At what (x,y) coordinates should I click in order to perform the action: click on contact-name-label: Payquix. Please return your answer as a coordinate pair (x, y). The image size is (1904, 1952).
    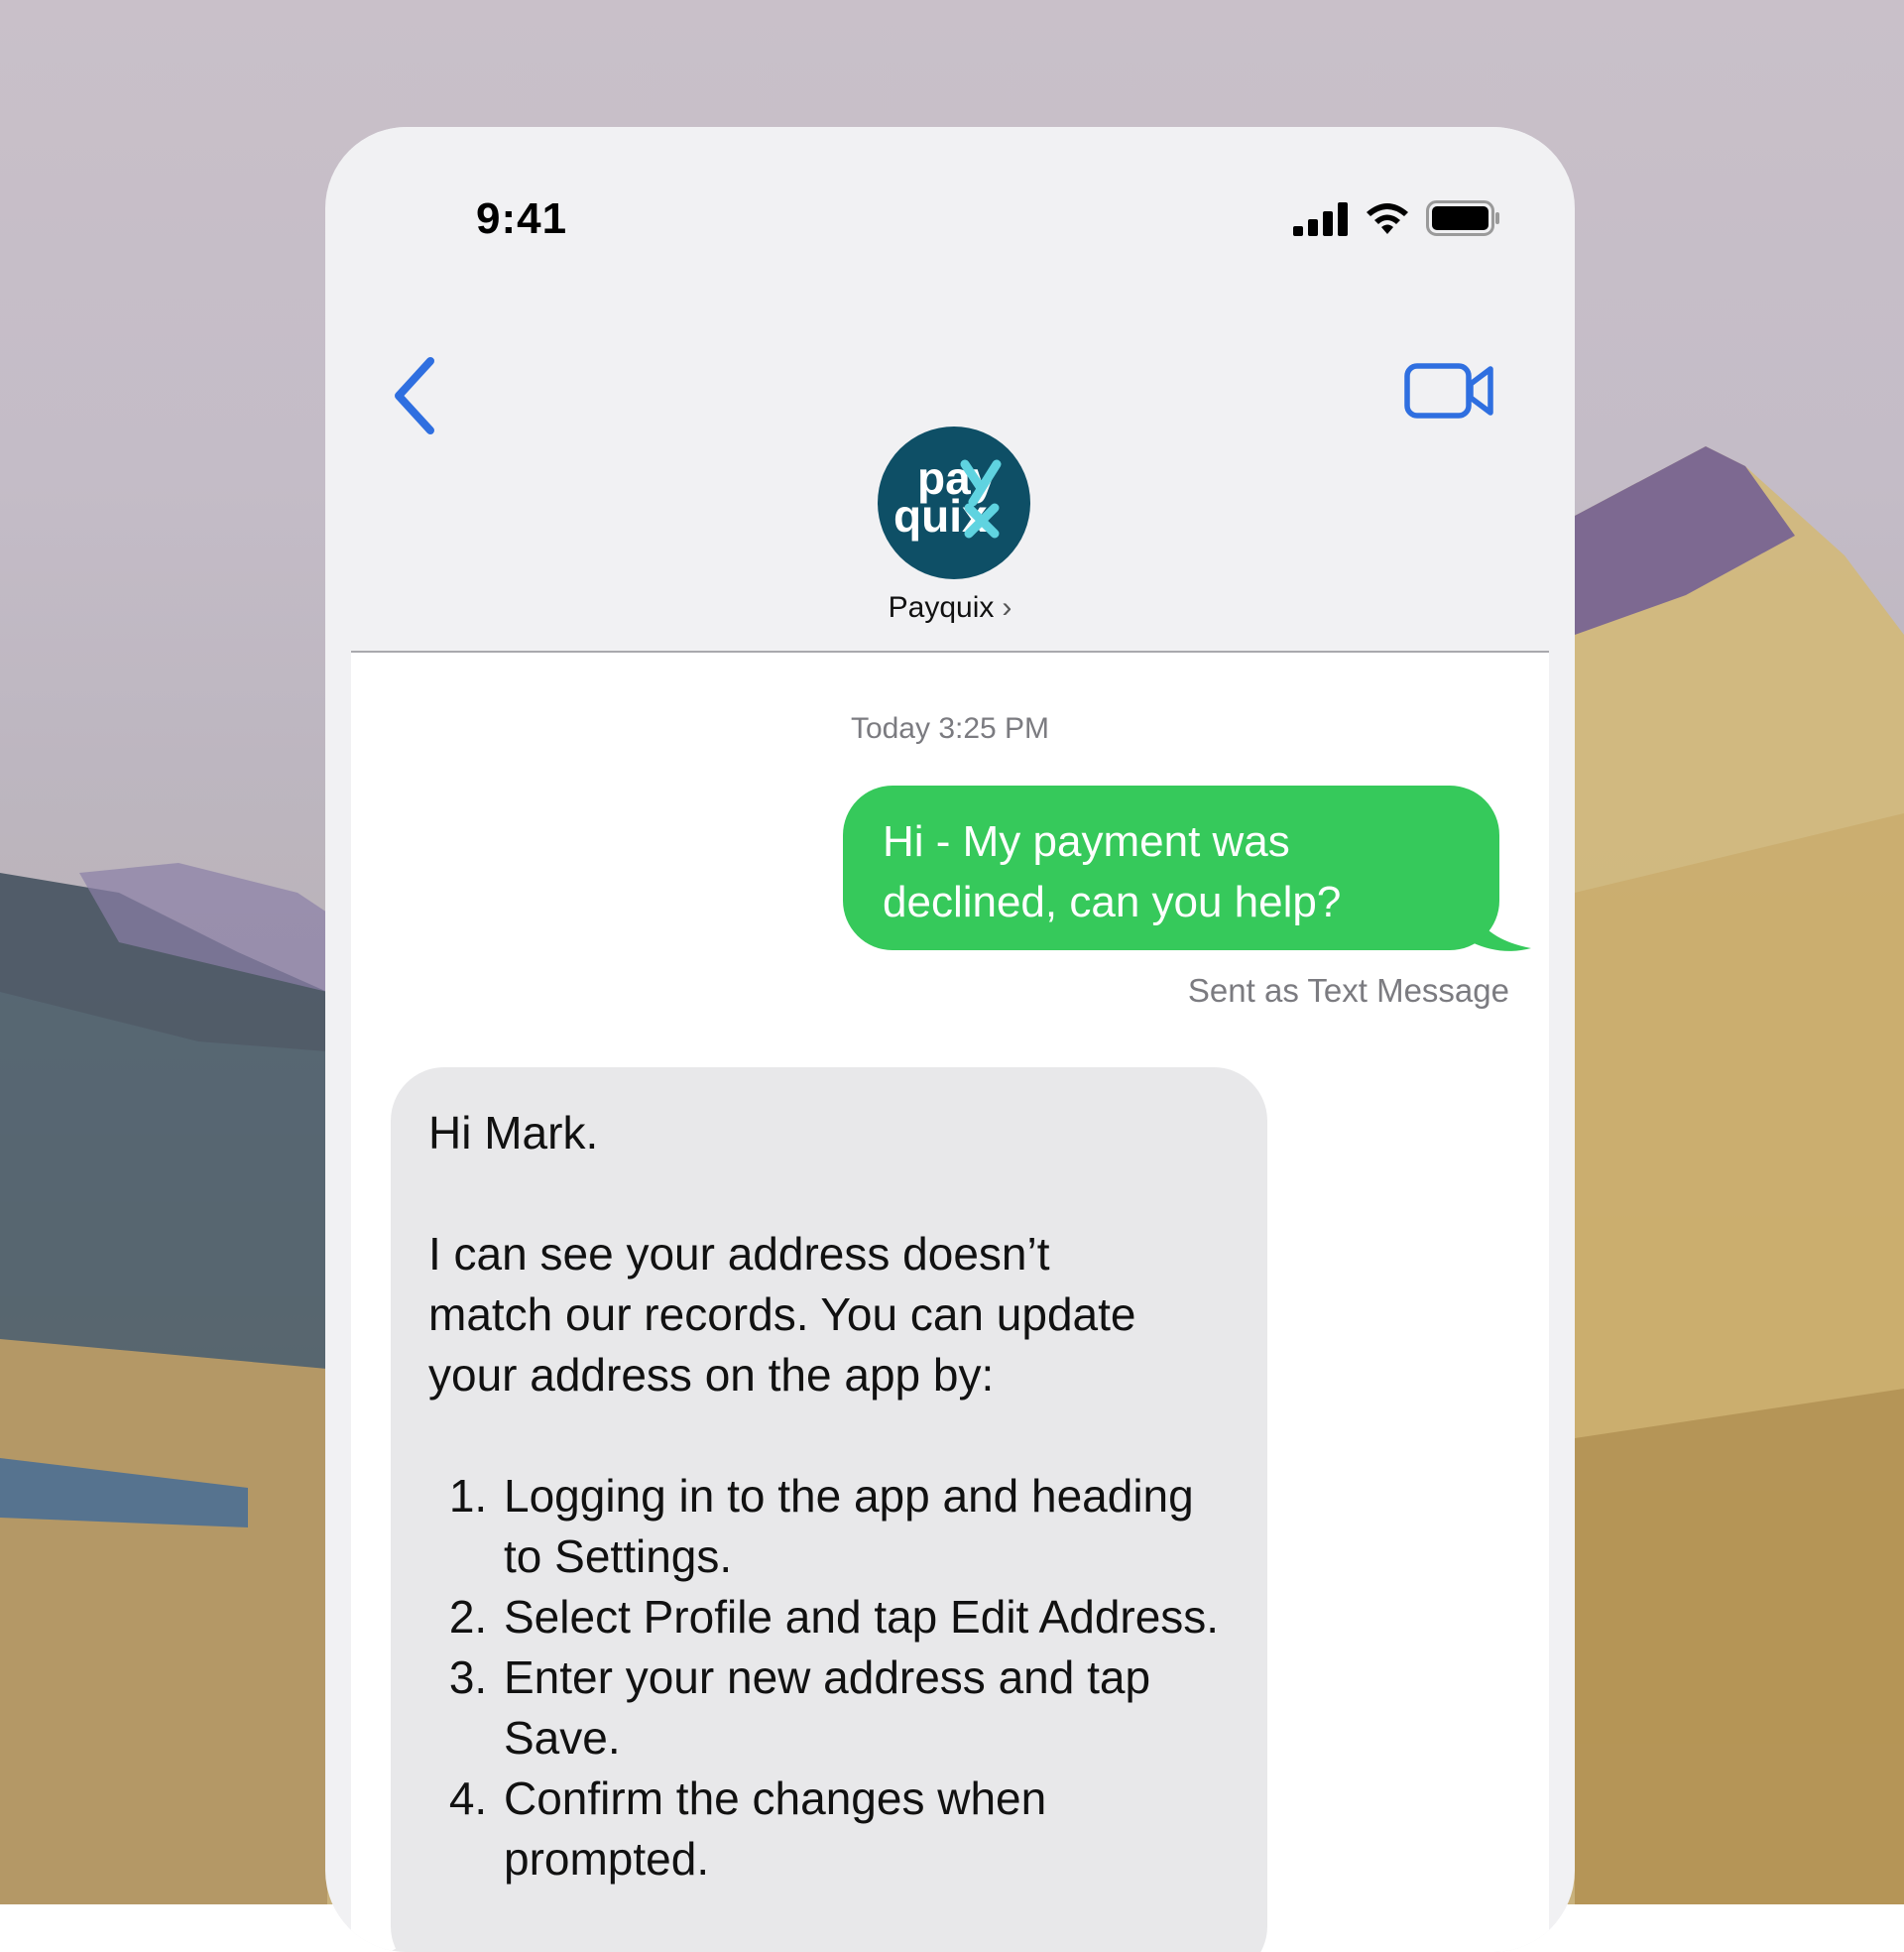
    Looking at the image, I should click on (941, 607).